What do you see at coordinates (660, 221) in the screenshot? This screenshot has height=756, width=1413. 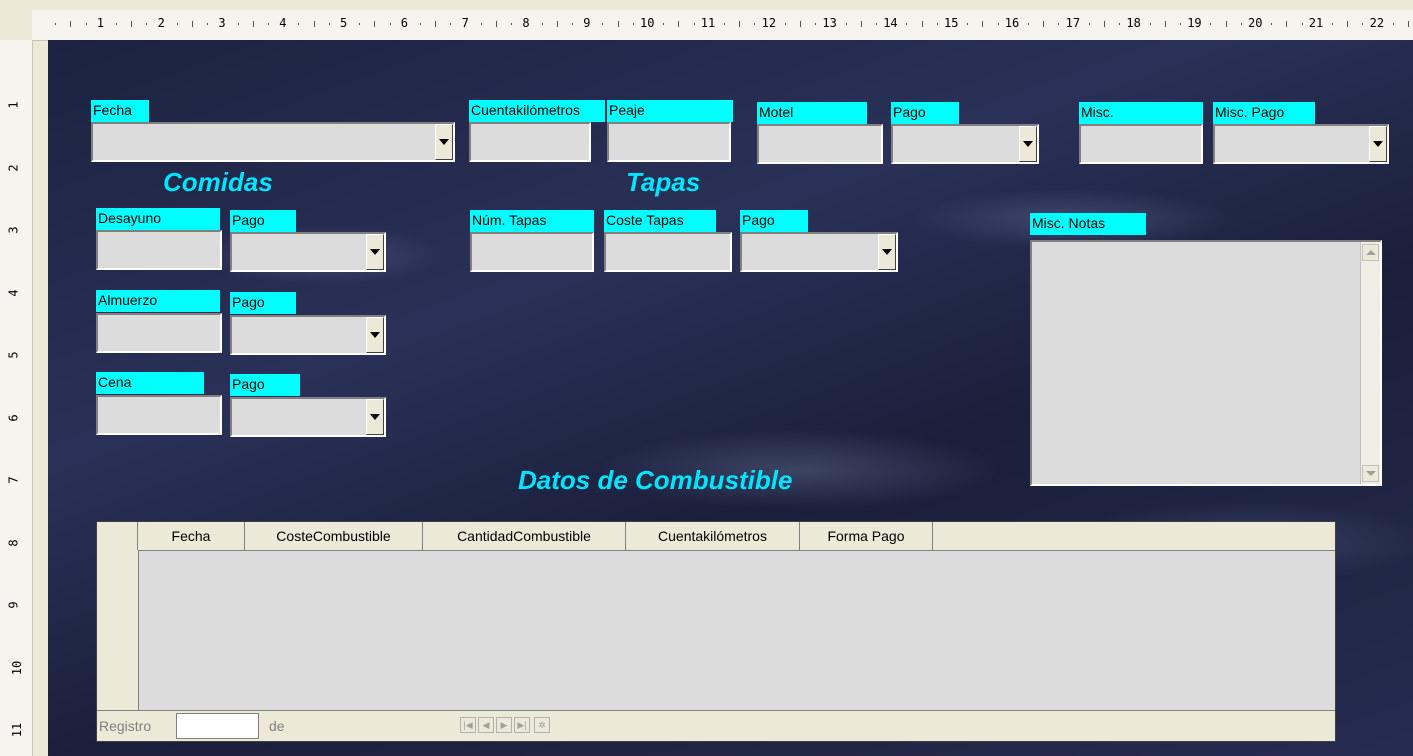 I see `coste-tapas-label: Coste Tapas` at bounding box center [660, 221].